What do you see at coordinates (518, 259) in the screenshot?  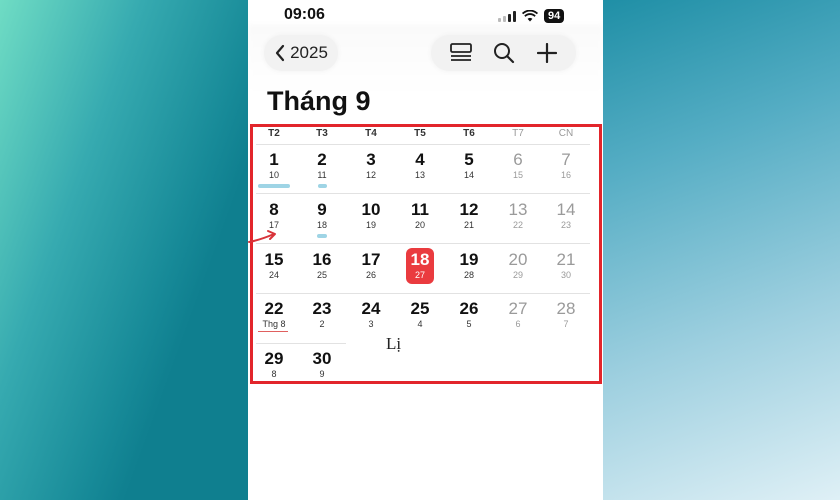 I see `day-number: 20` at bounding box center [518, 259].